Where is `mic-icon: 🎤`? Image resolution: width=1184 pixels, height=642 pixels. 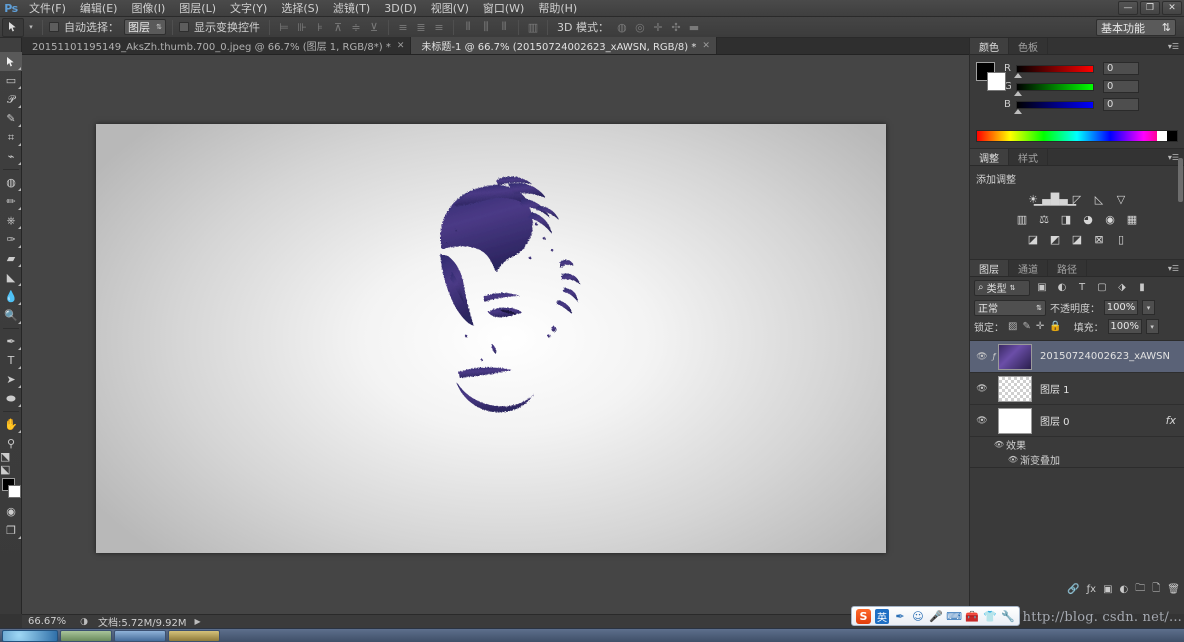
mic-icon: 🎤 is located at coordinates (936, 616).